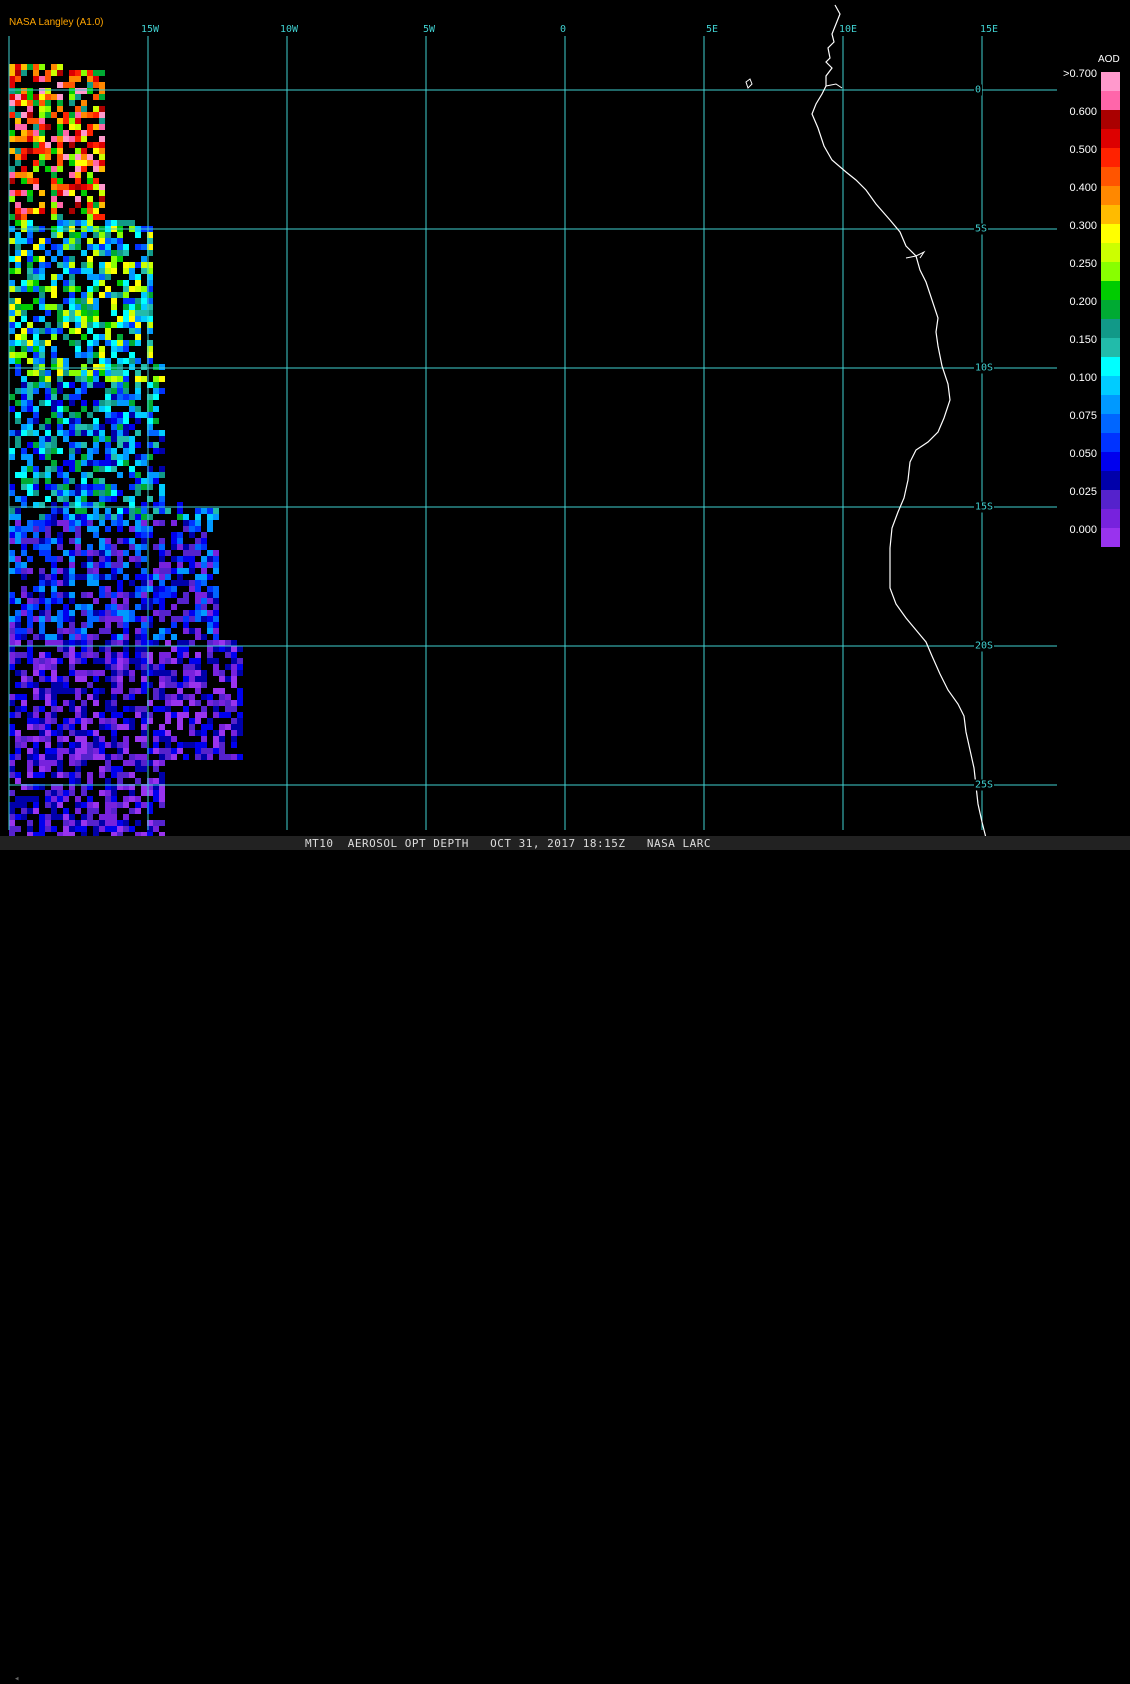  Describe the element at coordinates (899, 421) in the screenshot. I see `african-coastline` at that location.